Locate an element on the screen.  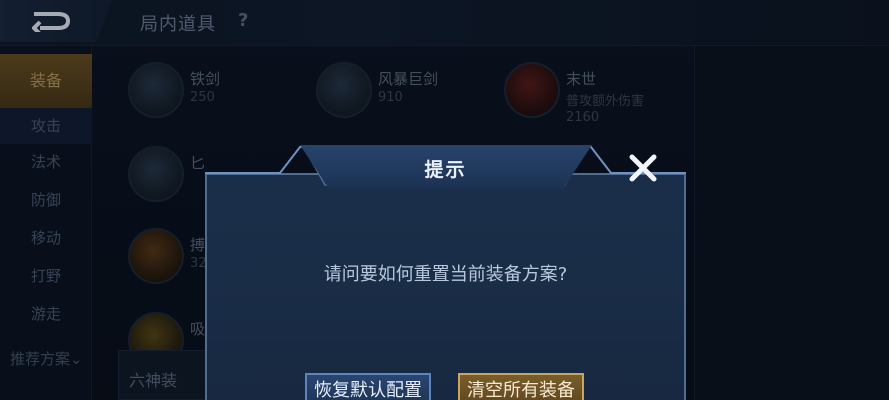
clear-all-button: 清空所有装备 is located at coordinates (521, 386).